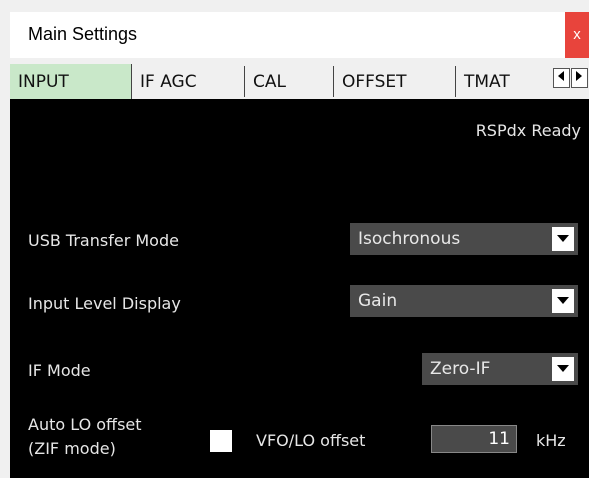 The height and width of the screenshot is (478, 589). I want to click on tab-scroll-right-button, so click(579, 78).